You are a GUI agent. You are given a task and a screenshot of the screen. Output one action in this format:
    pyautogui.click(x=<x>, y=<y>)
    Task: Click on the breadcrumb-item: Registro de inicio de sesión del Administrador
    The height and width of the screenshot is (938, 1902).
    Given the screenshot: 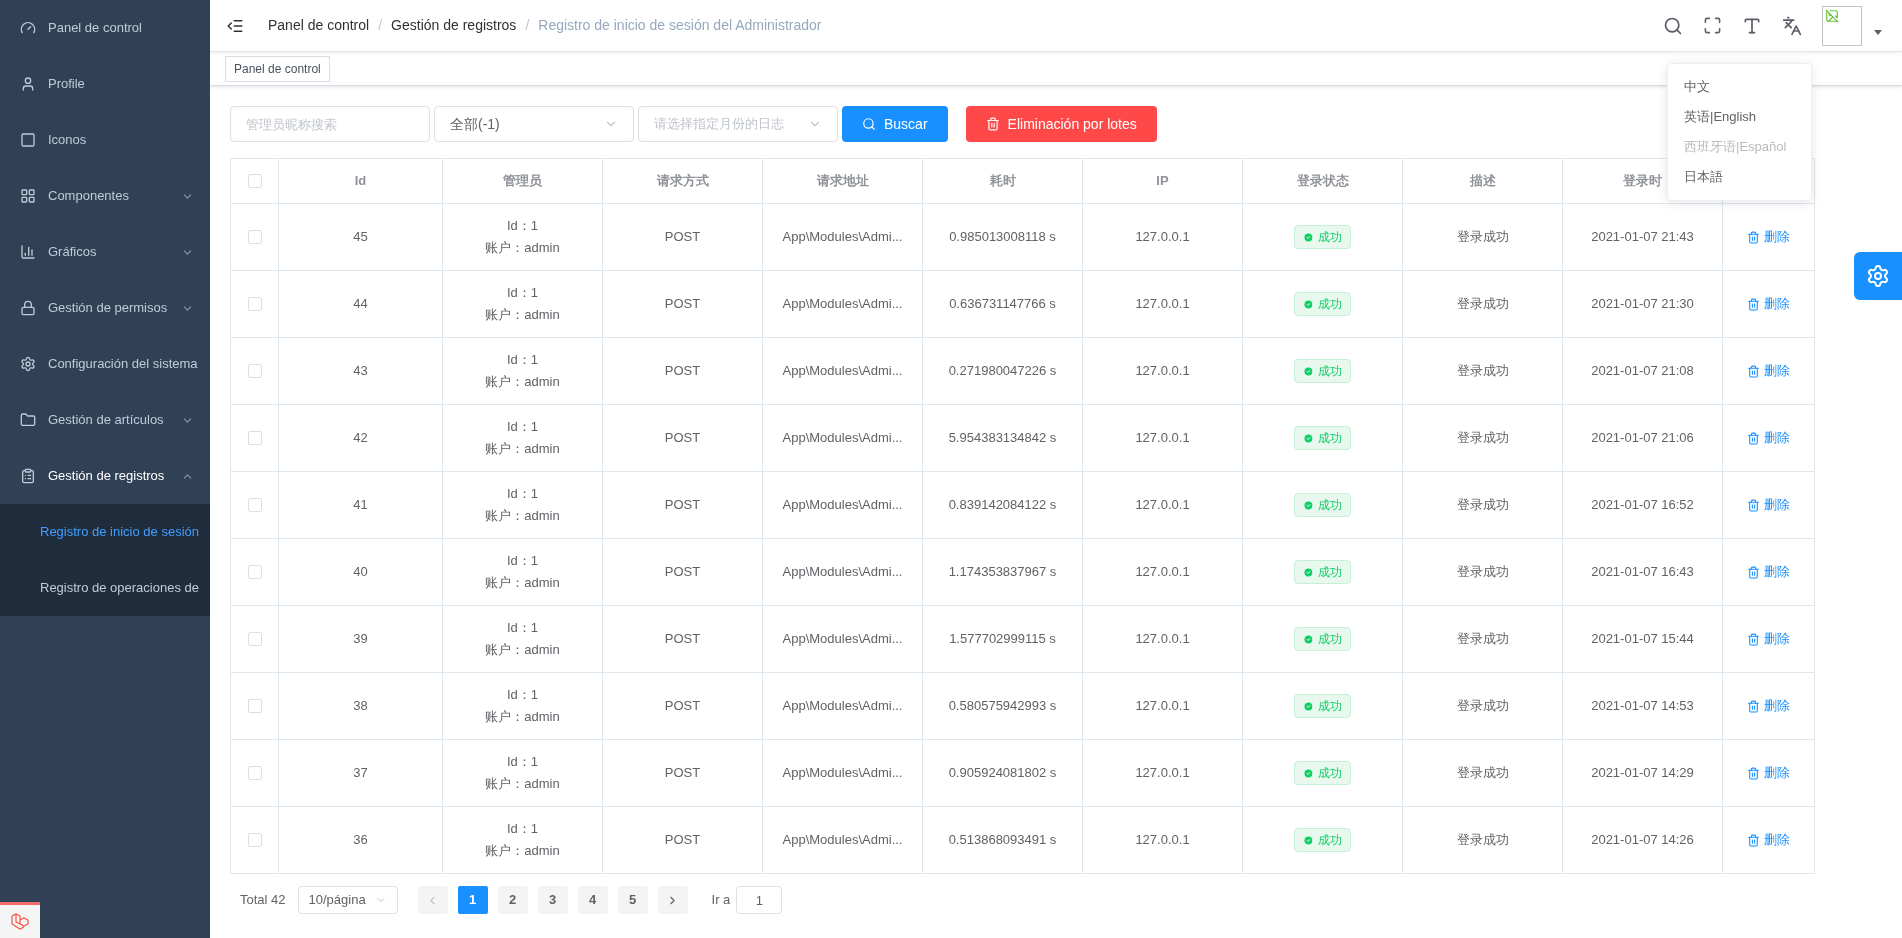 What is the action you would take?
    pyautogui.click(x=680, y=25)
    